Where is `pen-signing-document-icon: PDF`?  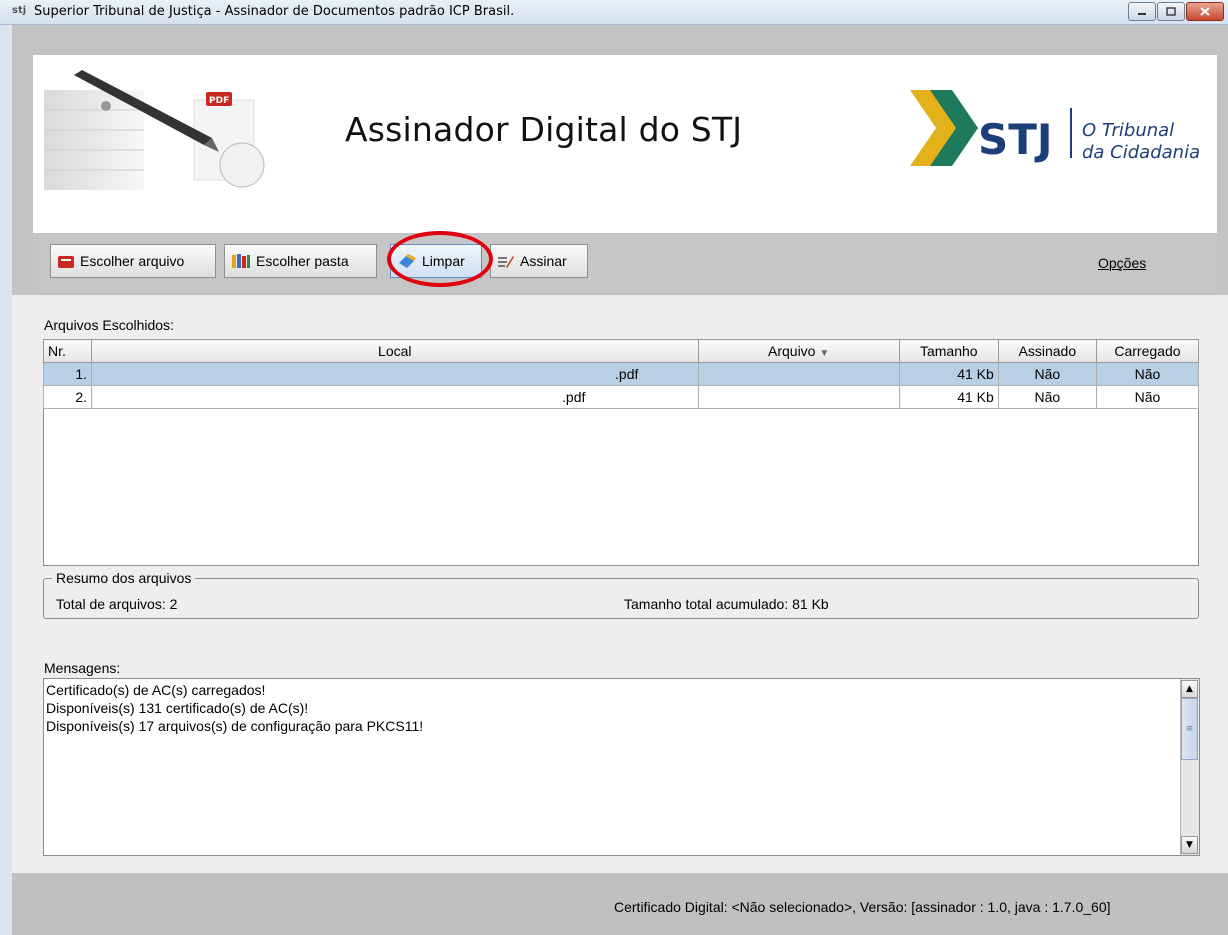
pen-signing-document-icon: PDF is located at coordinates (154, 130).